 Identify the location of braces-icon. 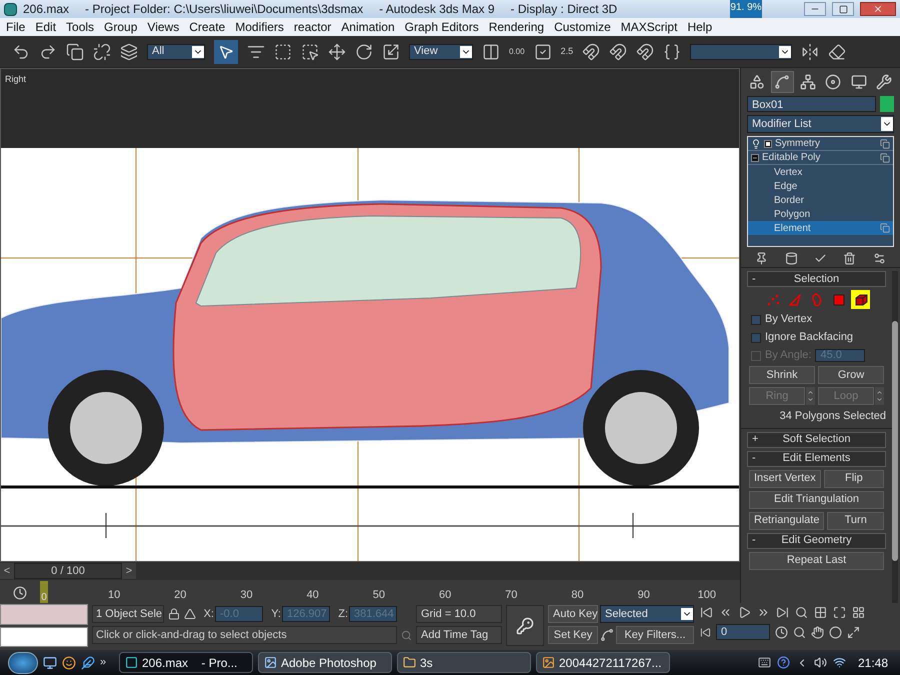
(672, 51).